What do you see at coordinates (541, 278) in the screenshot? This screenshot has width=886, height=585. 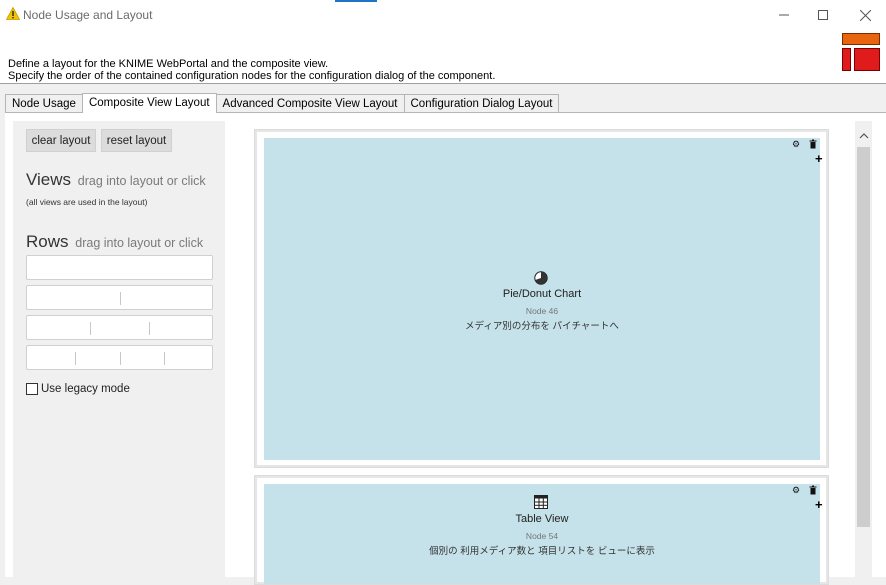 I see `pie-chart-icon` at bounding box center [541, 278].